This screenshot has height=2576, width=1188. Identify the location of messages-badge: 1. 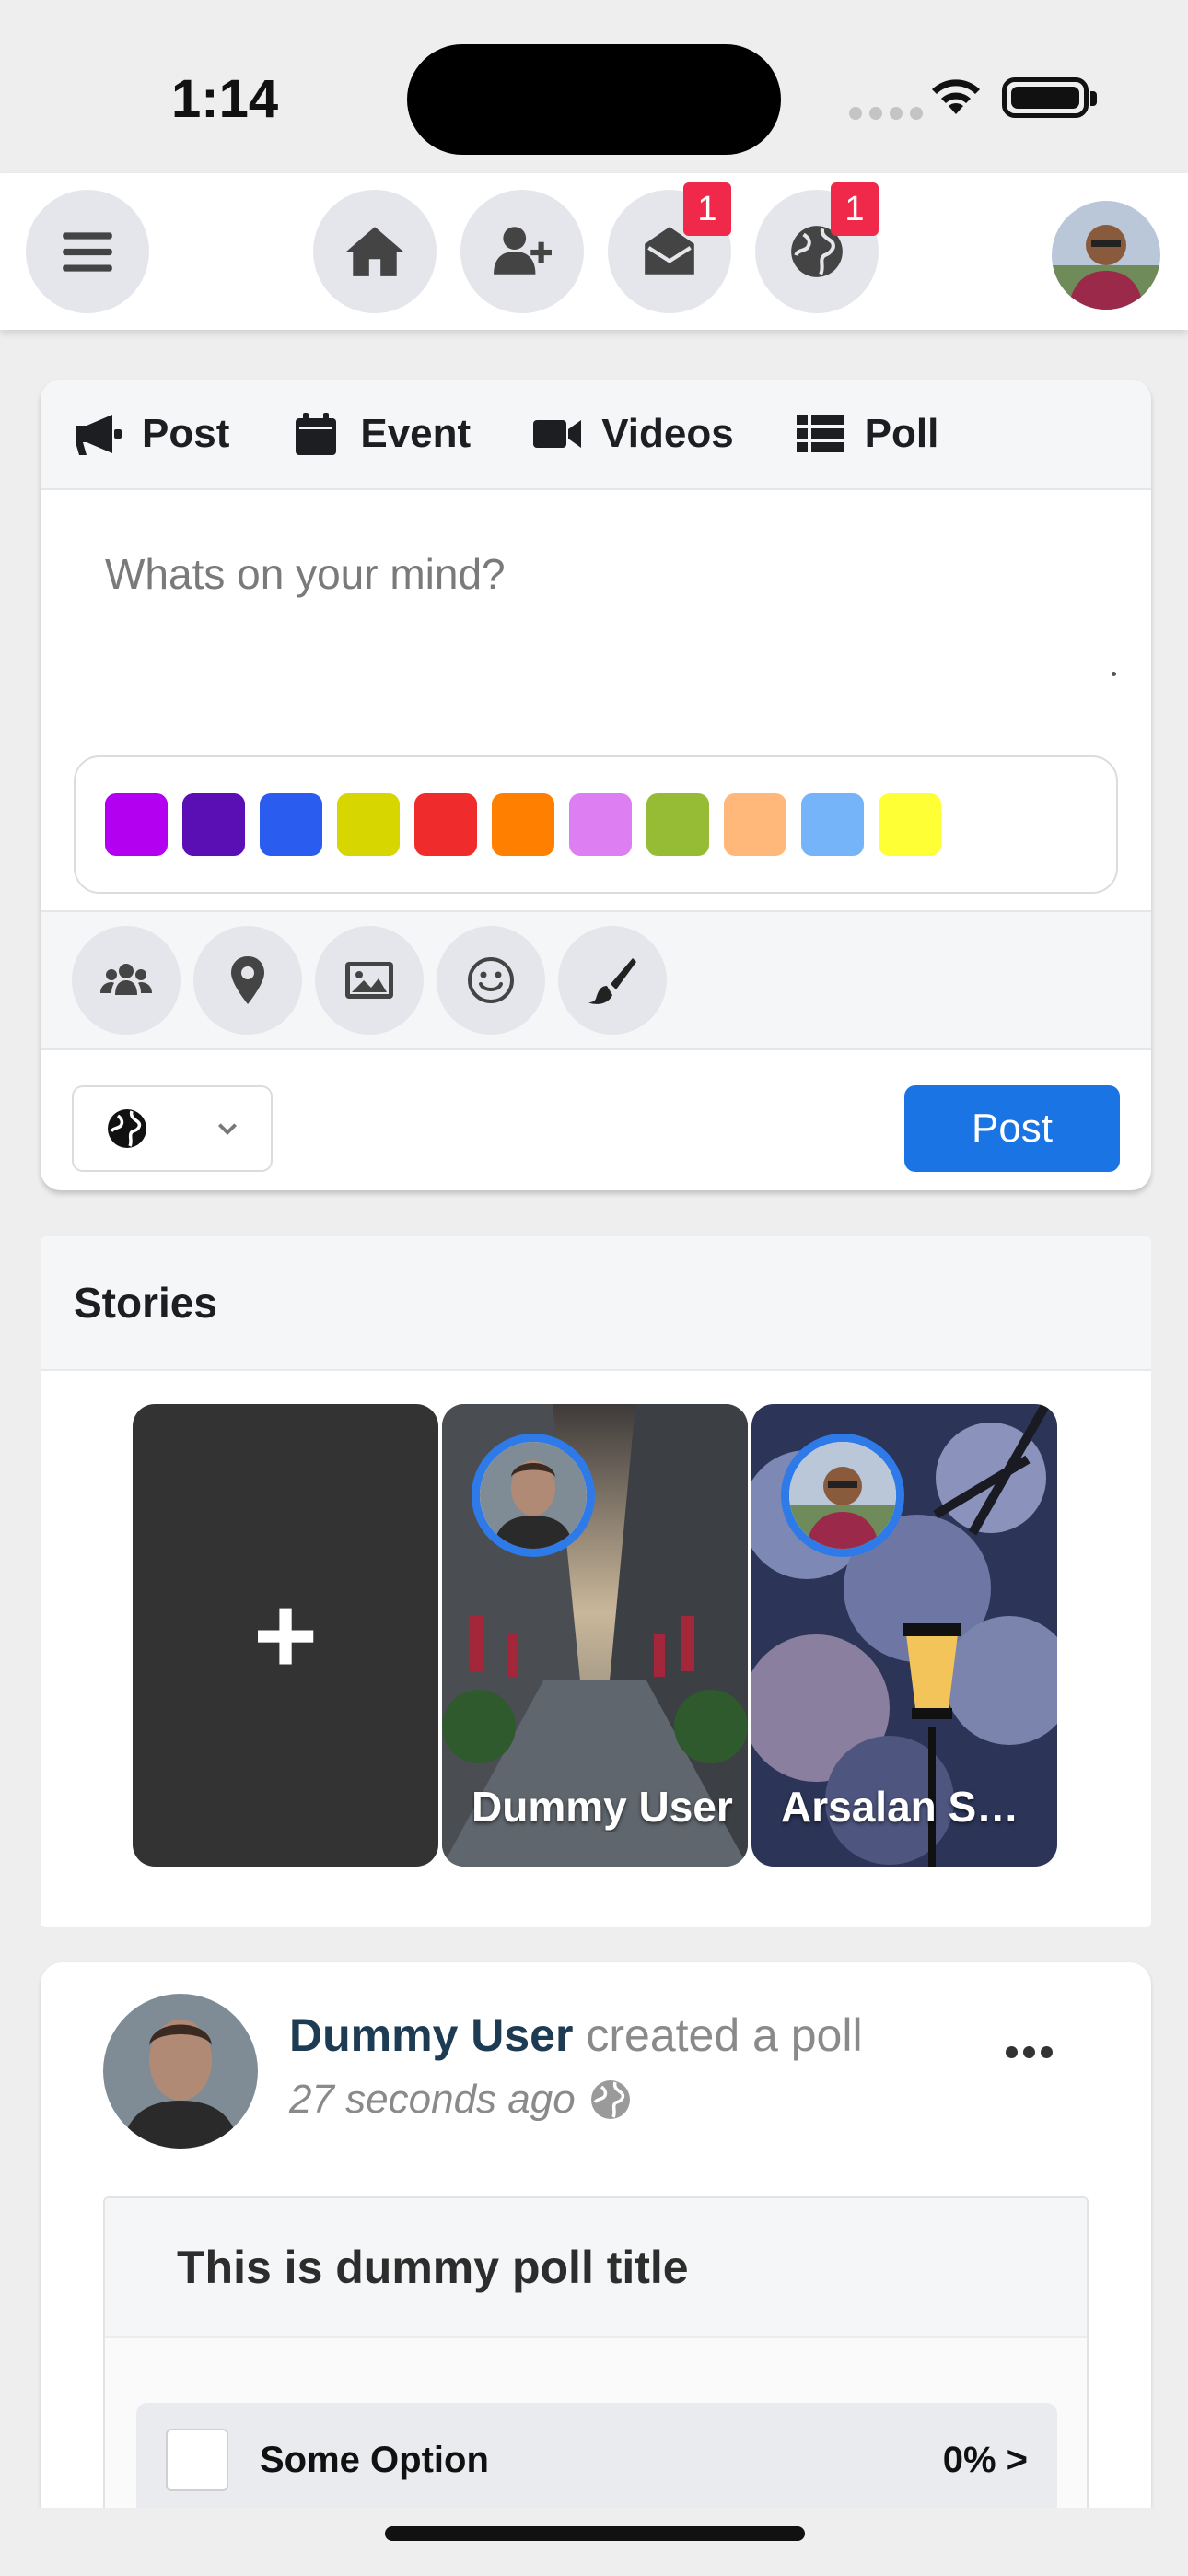
(707, 209).